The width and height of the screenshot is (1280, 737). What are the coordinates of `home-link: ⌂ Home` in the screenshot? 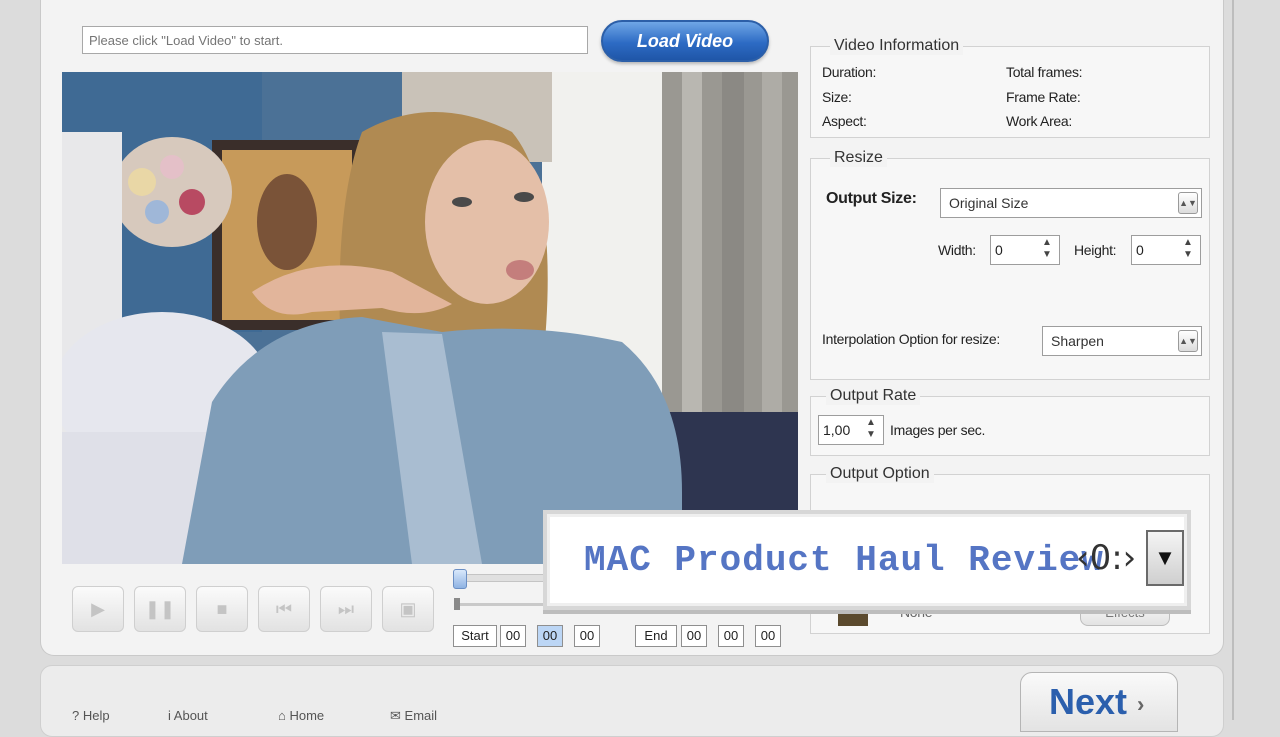 It's located at (301, 715).